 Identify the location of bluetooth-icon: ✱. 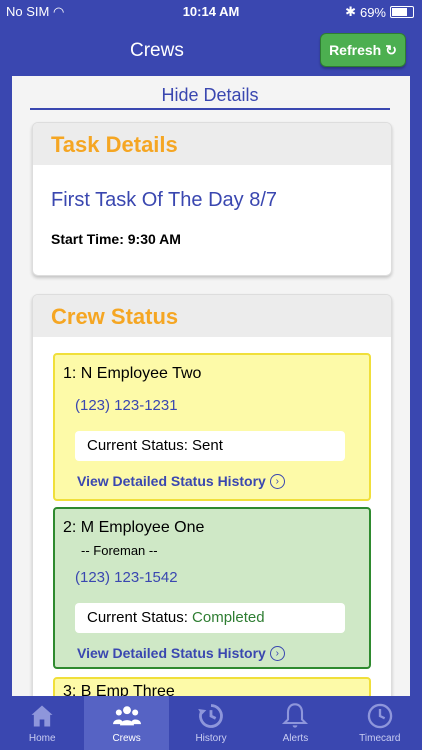
(350, 11).